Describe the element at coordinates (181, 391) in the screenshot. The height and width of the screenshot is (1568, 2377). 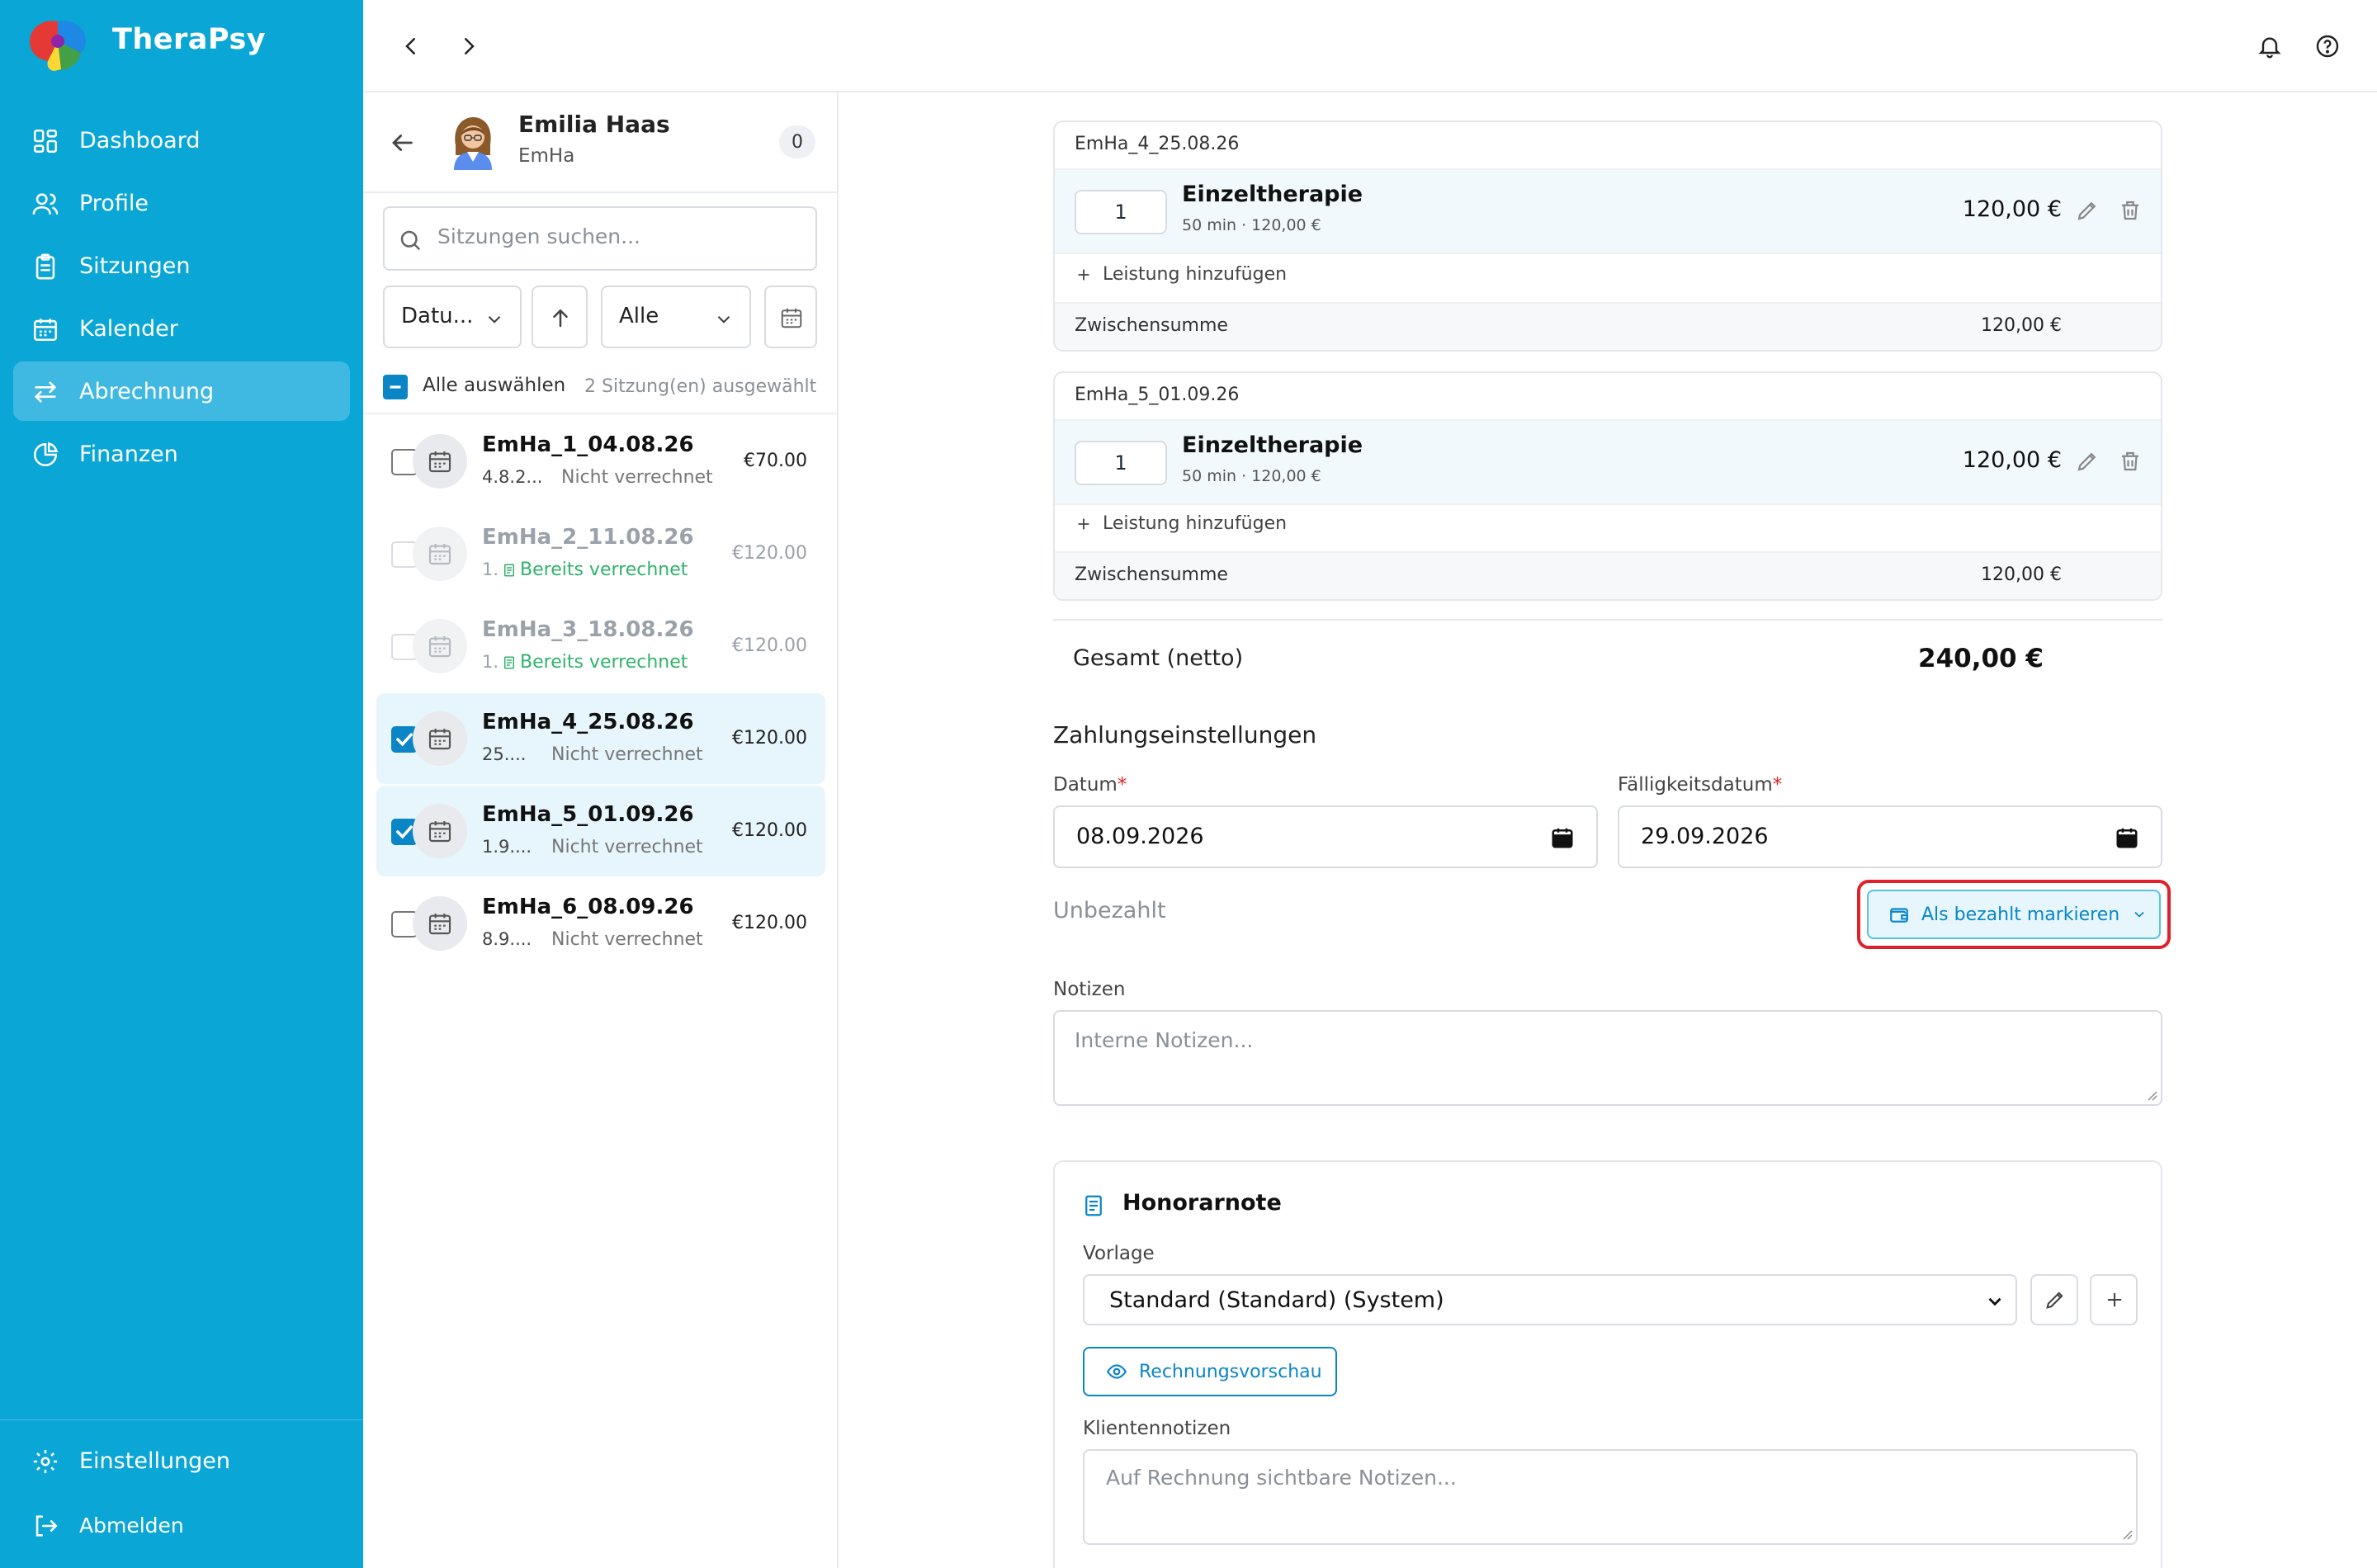
I see `sidebar-item-abrechnung: Abrechnung` at that location.